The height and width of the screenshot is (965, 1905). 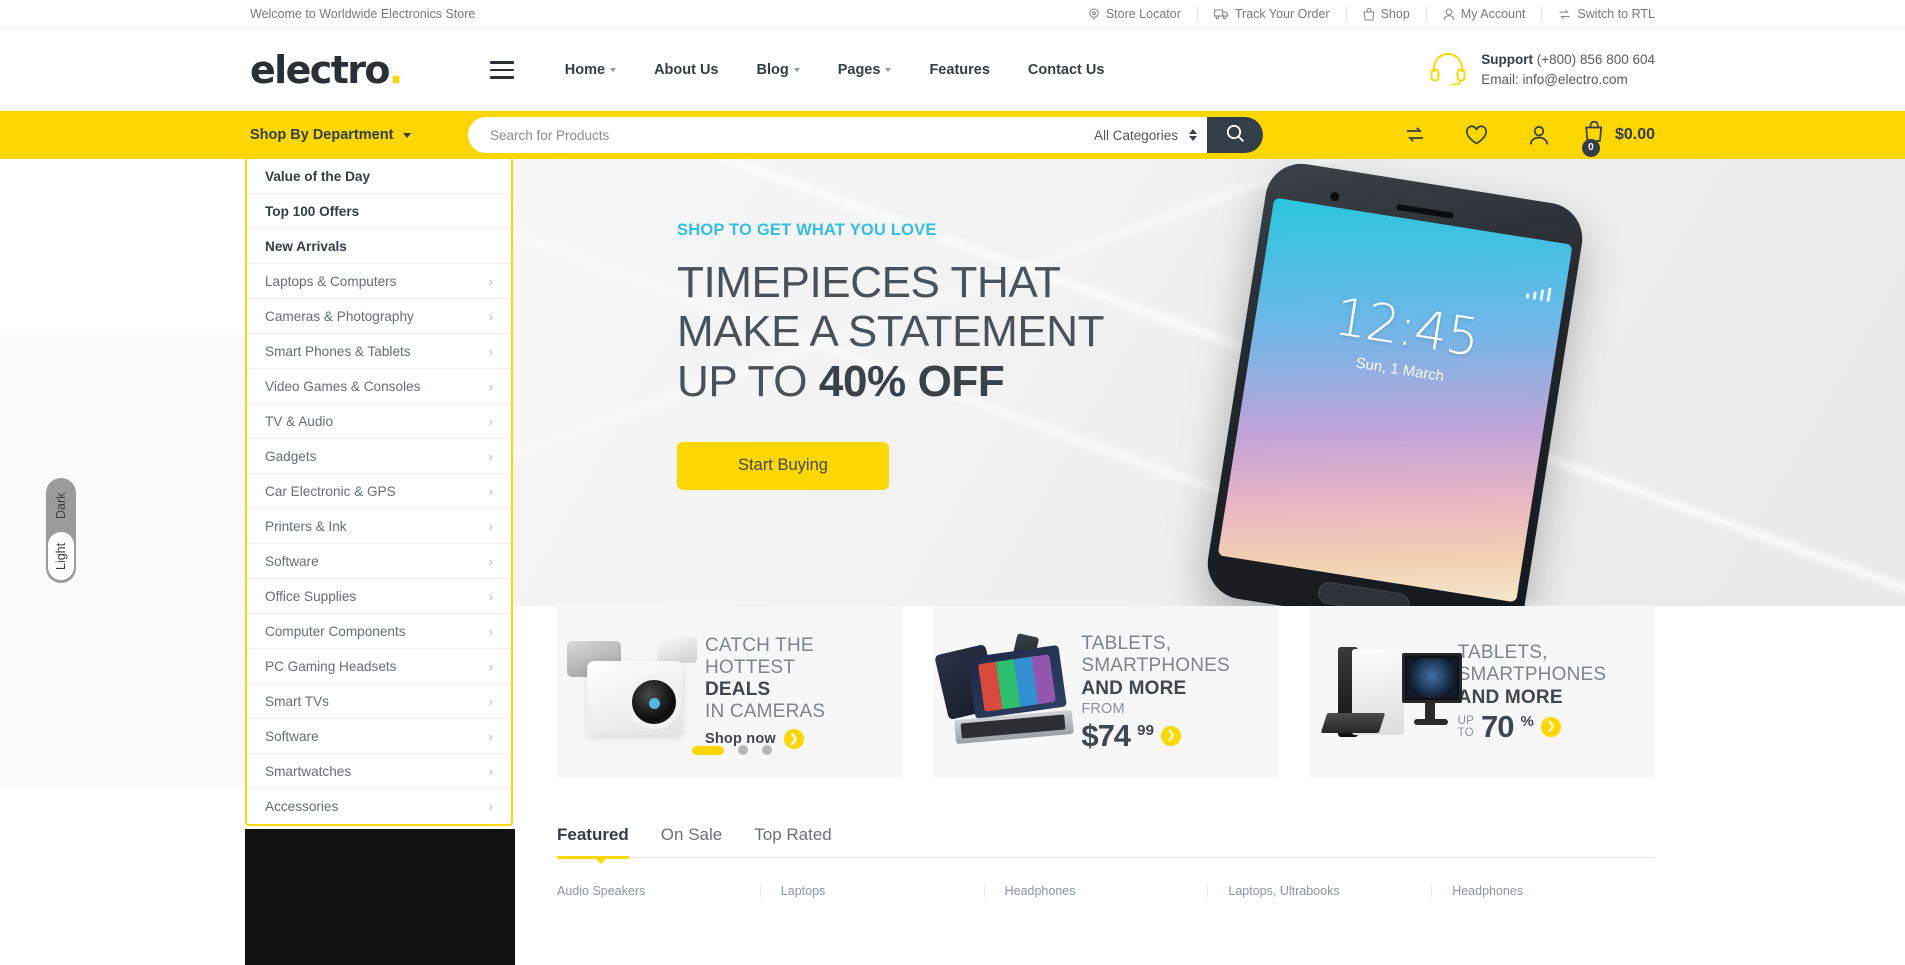 I want to click on promo-price-row: $74 99 ❯, so click(x=1155, y=735).